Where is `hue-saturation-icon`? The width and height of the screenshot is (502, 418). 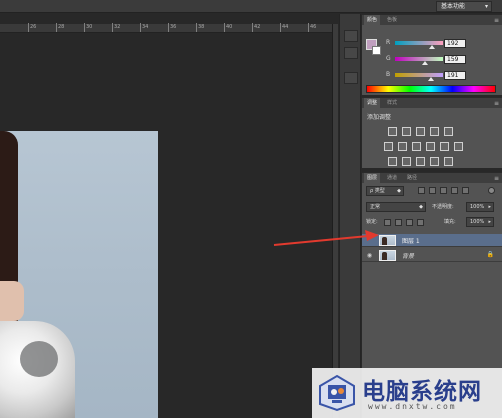 hue-saturation-icon is located at coordinates (388, 146).